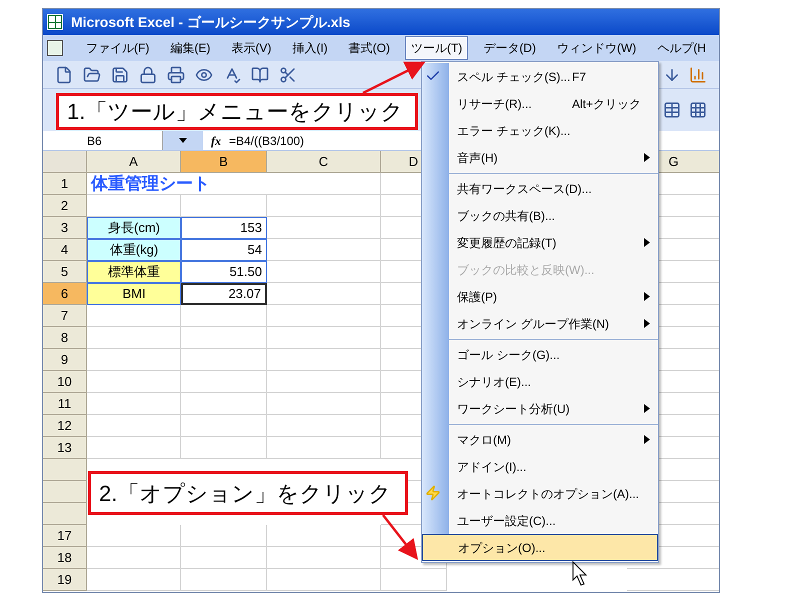  Describe the element at coordinates (65, 558) in the screenshot. I see `row-header: 18` at that location.